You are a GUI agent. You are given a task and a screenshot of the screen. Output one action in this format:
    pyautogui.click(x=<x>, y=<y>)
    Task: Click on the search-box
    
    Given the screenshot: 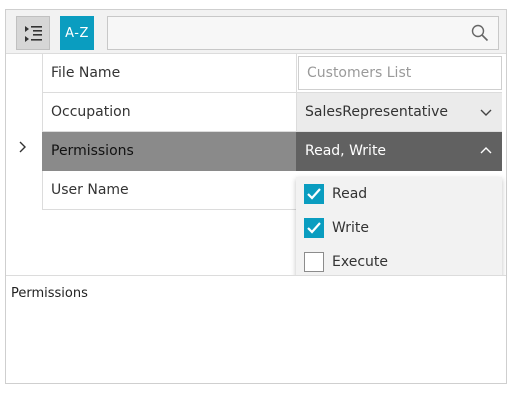 What is the action you would take?
    pyautogui.click(x=303, y=33)
    